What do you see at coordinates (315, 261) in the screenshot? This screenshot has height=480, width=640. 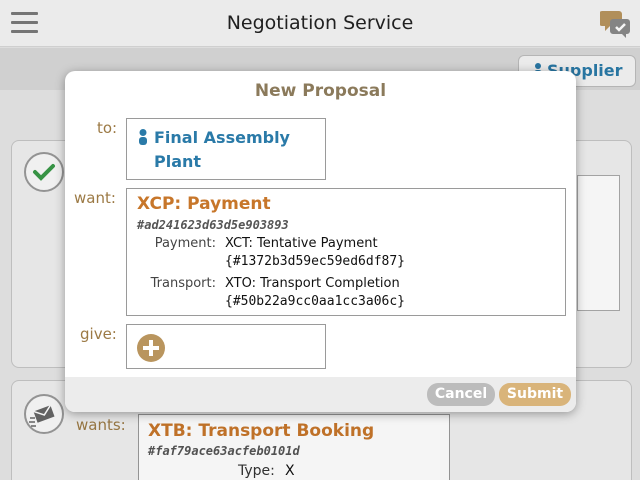 I see `payment-ref: {#1372b3d59ec59ed6df87}` at bounding box center [315, 261].